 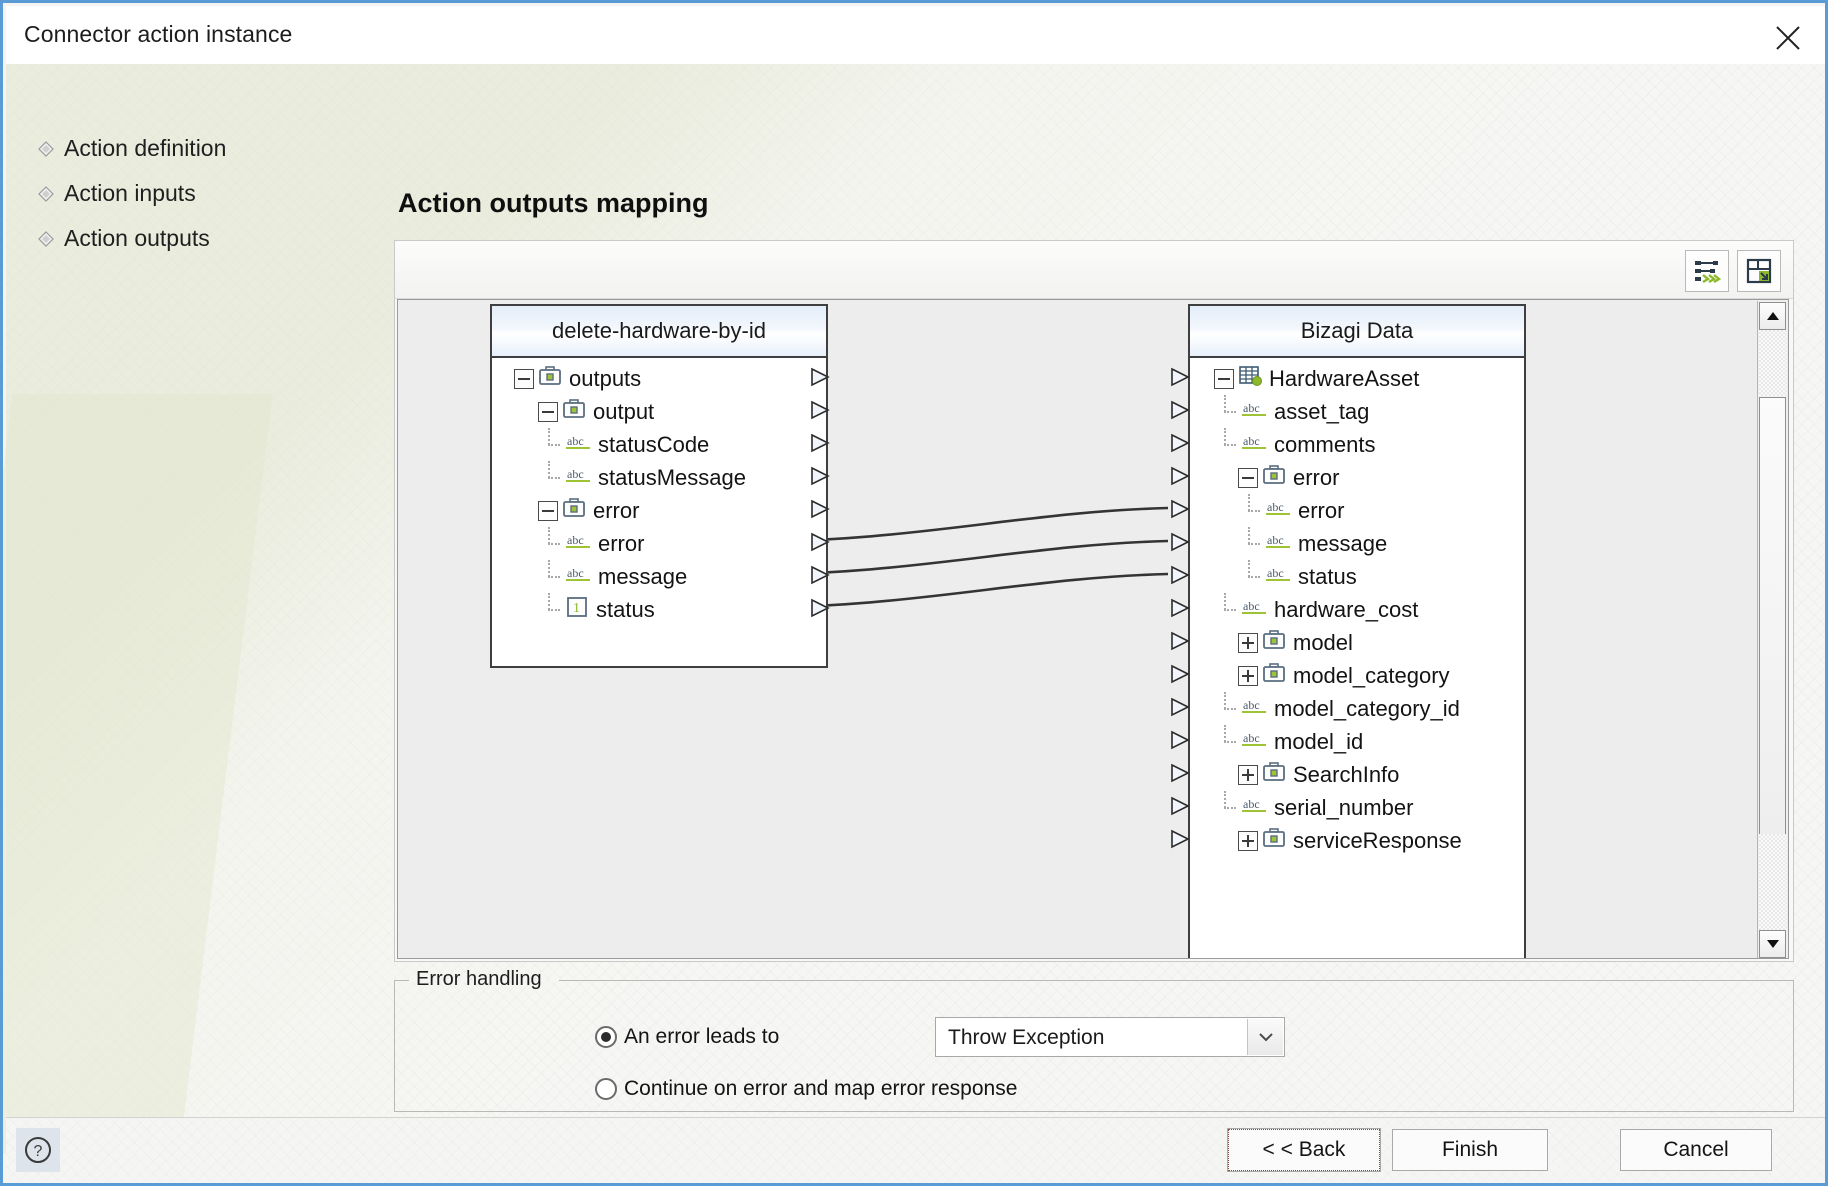 What do you see at coordinates (1357, 675) in the screenshot?
I see `tree-row: model_category` at bounding box center [1357, 675].